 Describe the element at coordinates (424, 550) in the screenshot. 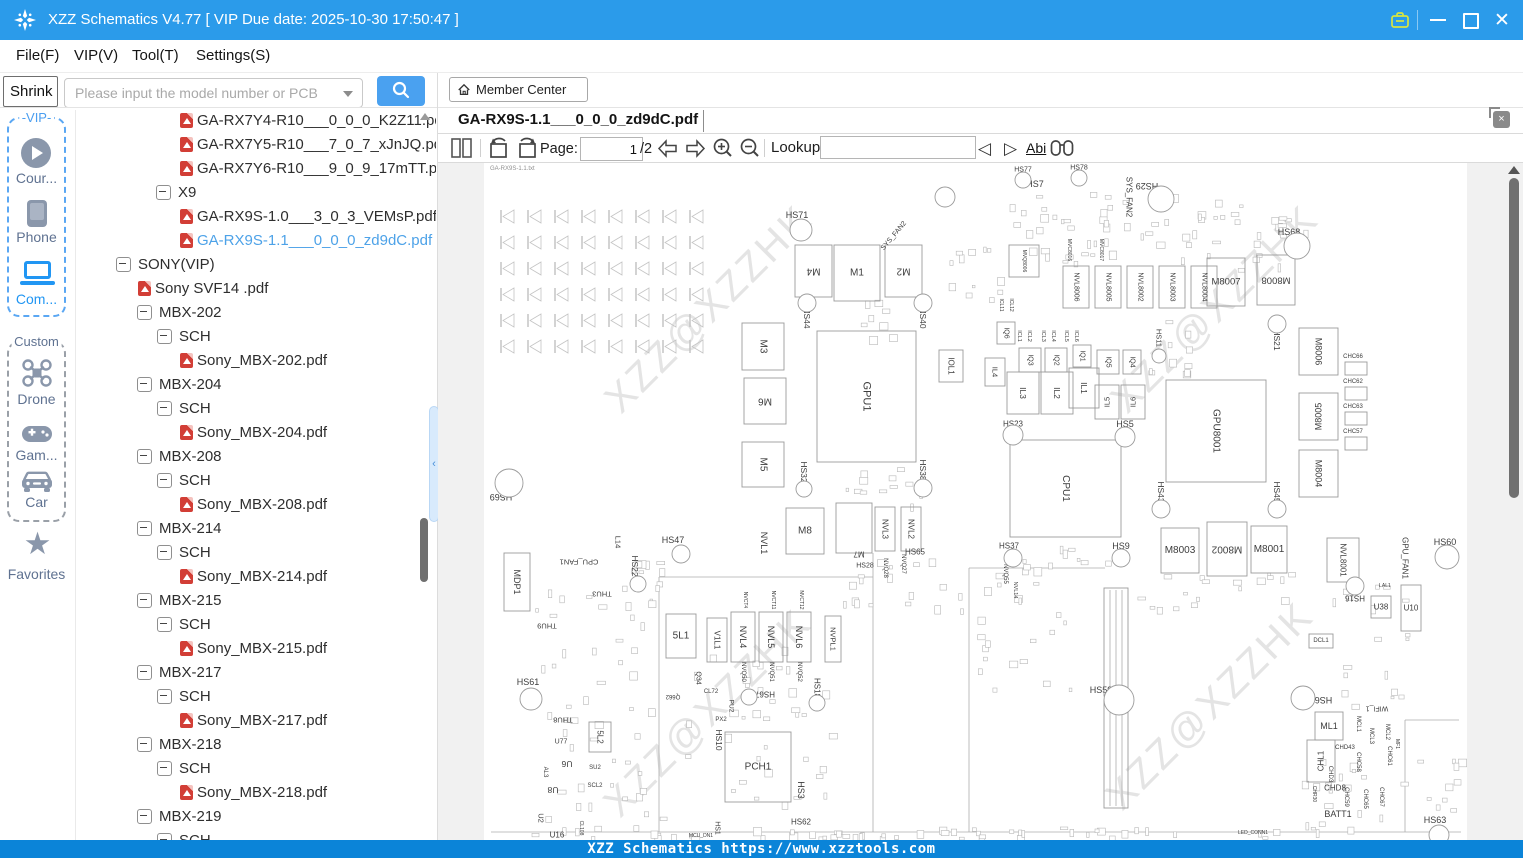

I see `tree-scrollbar-thumb` at that location.